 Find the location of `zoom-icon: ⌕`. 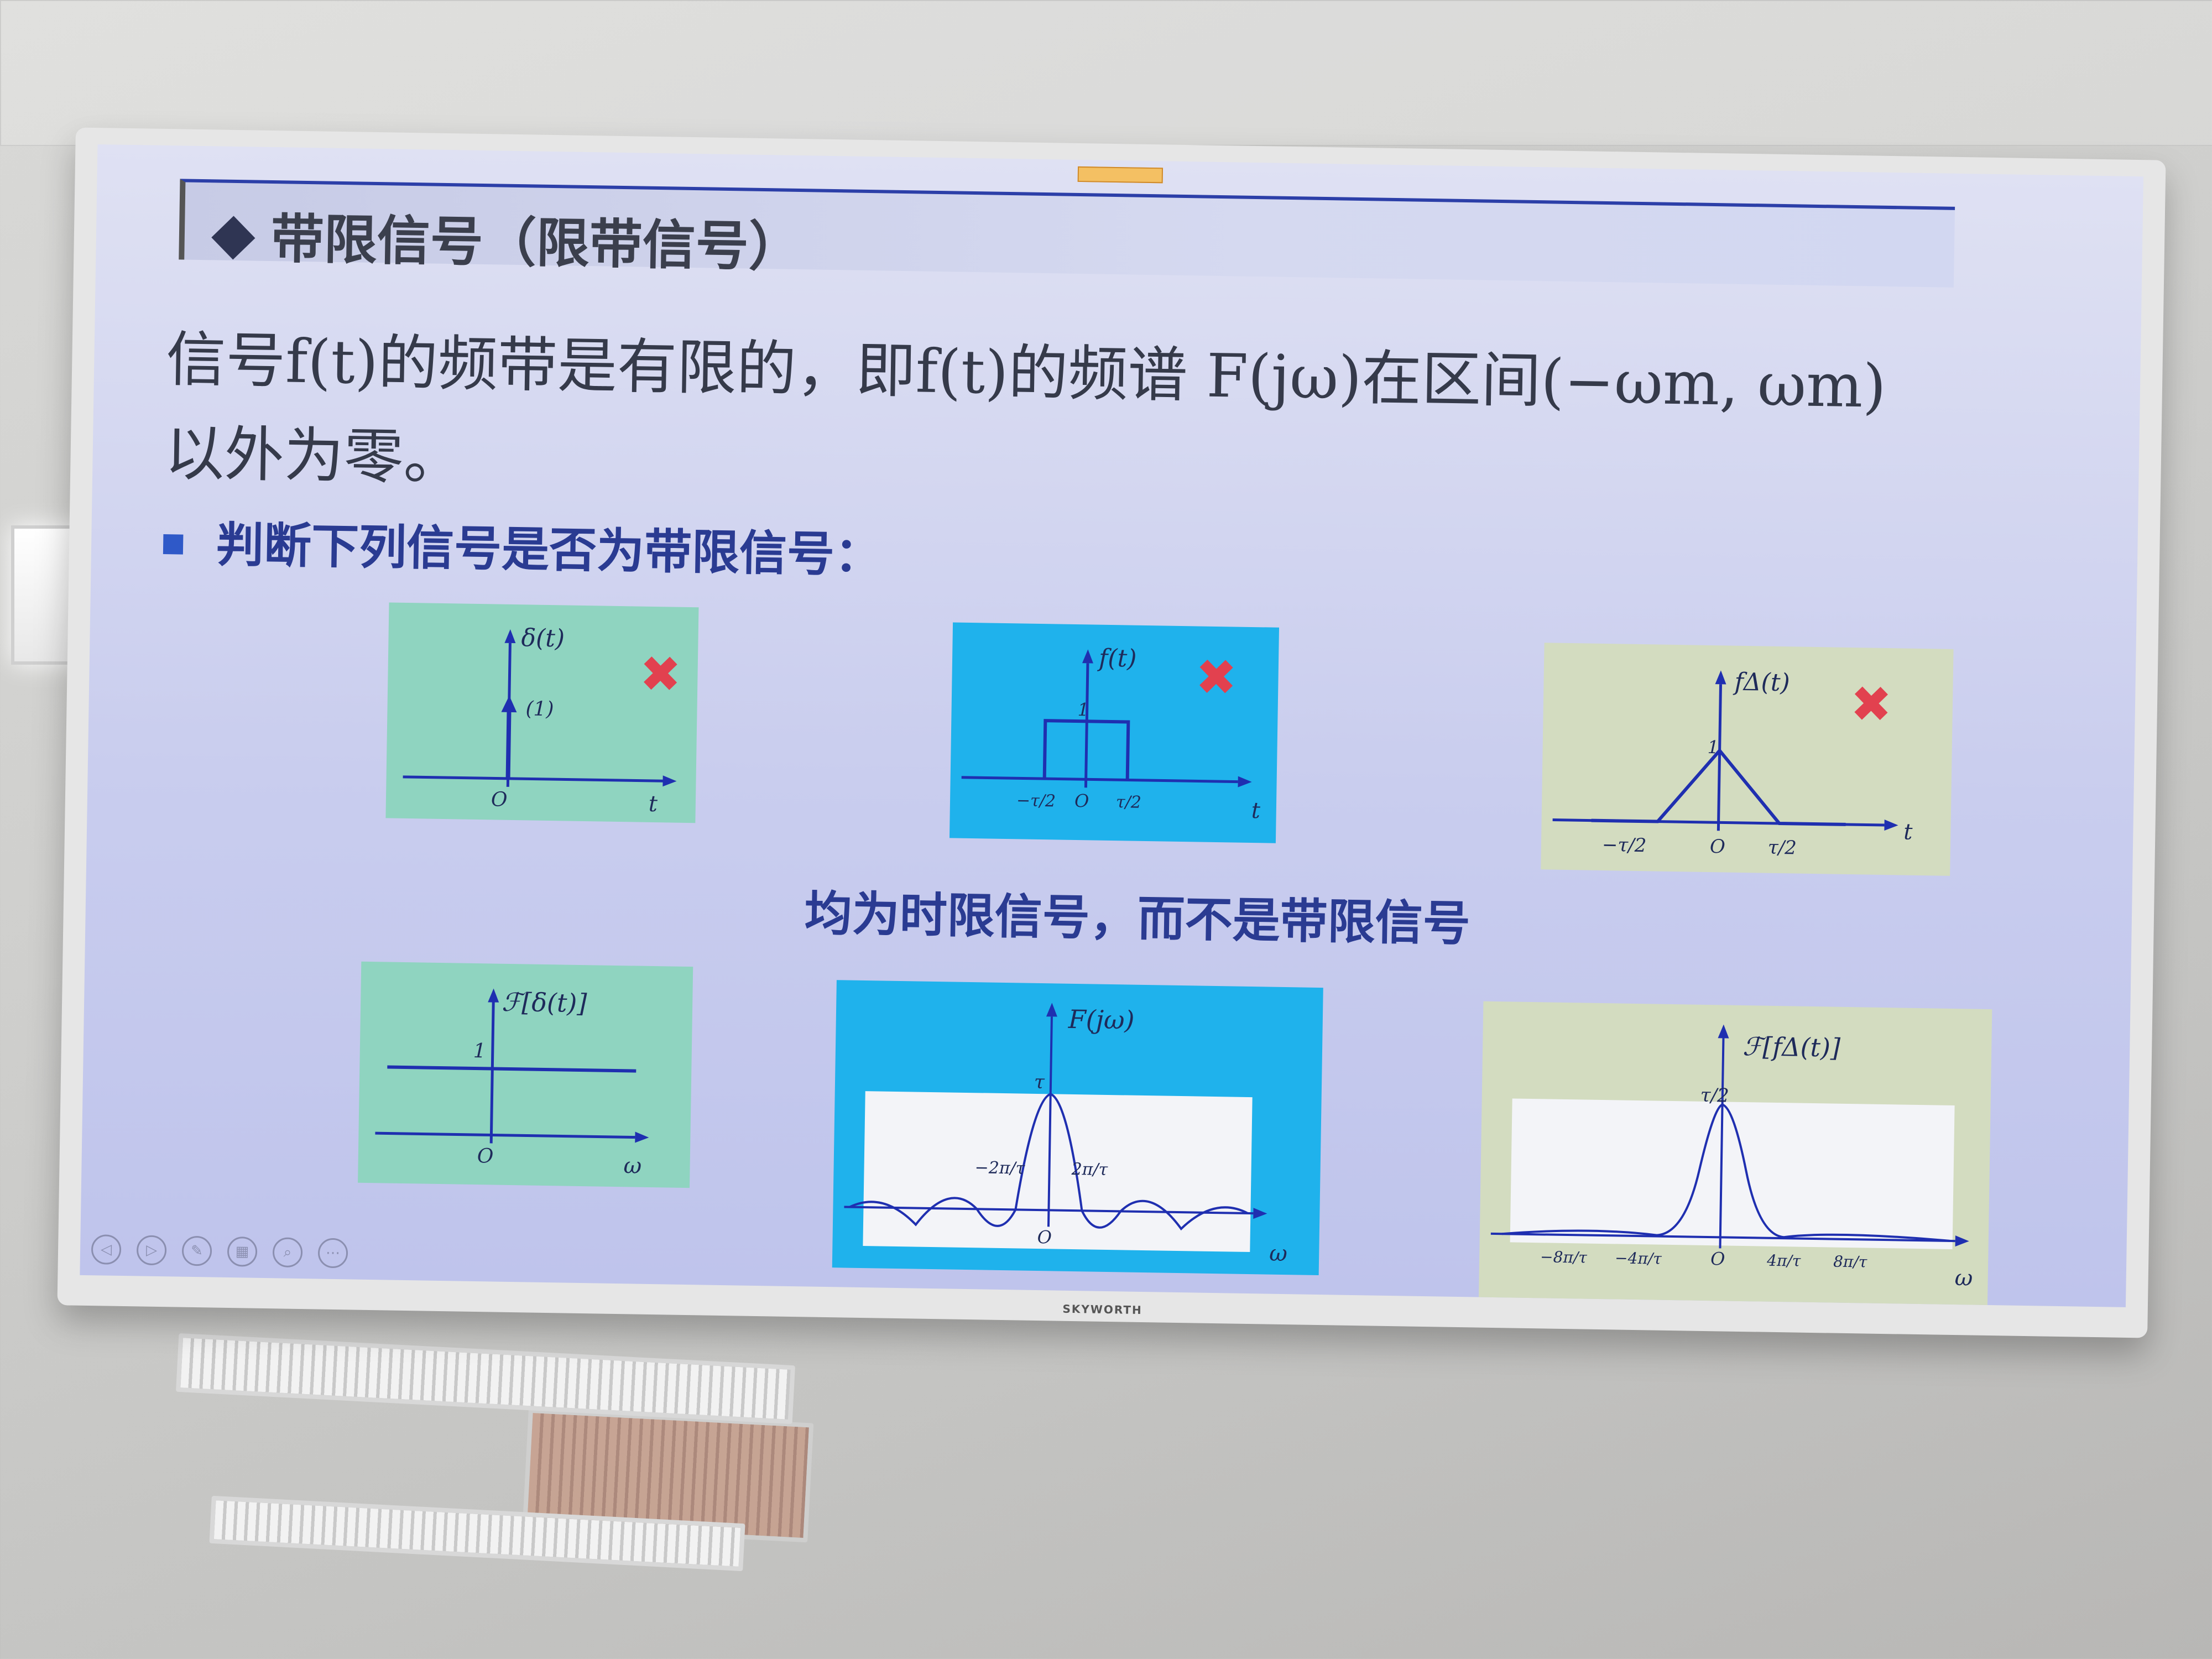

zoom-icon: ⌕ is located at coordinates (287, 1253).